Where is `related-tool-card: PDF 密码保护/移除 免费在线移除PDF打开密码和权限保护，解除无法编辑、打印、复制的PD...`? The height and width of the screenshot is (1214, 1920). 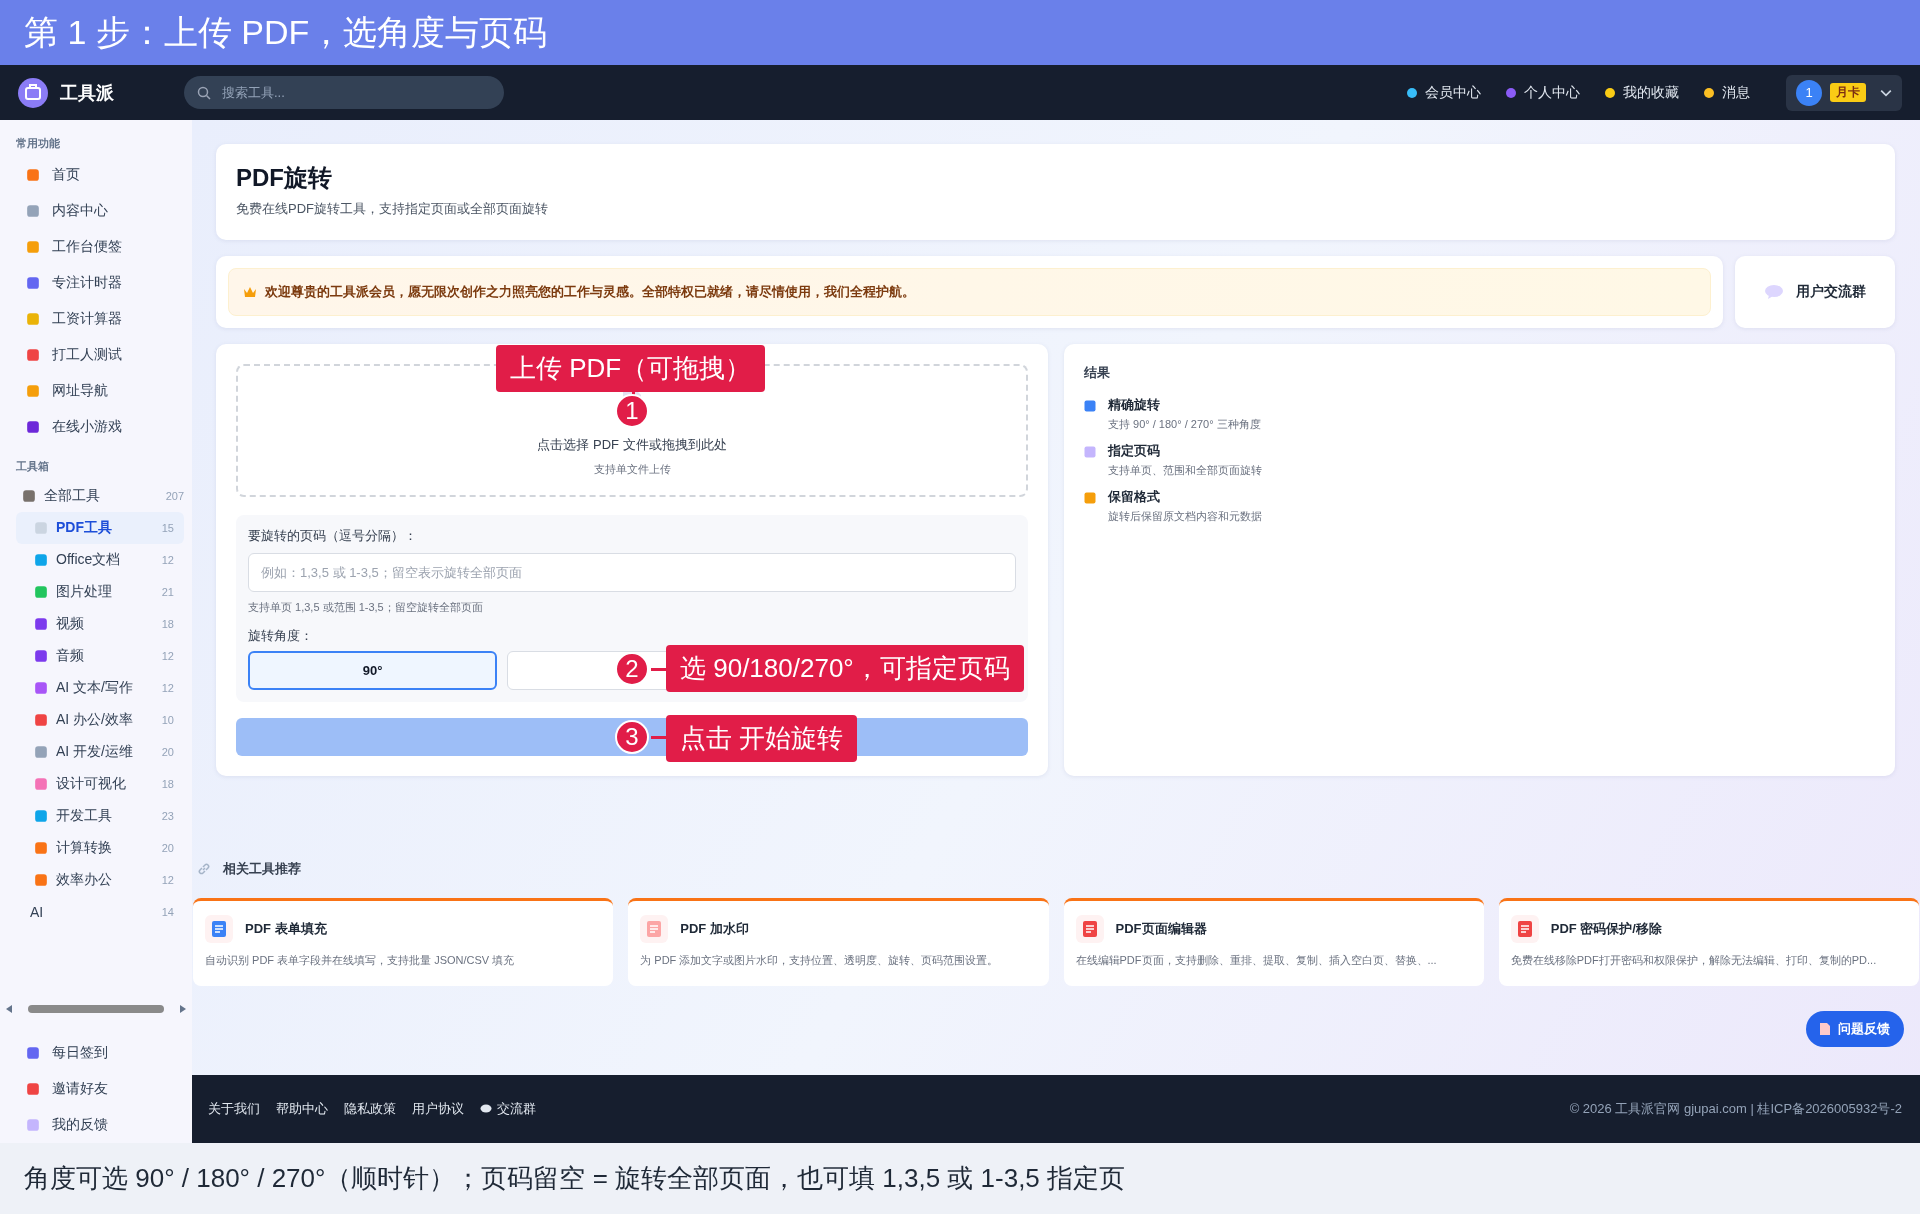
related-tool-card: PDF 密码保护/移除 免费在线移除PDF打开密码和权限保护，解除无法编辑、打印、复制的PD... is located at coordinates (1708, 942).